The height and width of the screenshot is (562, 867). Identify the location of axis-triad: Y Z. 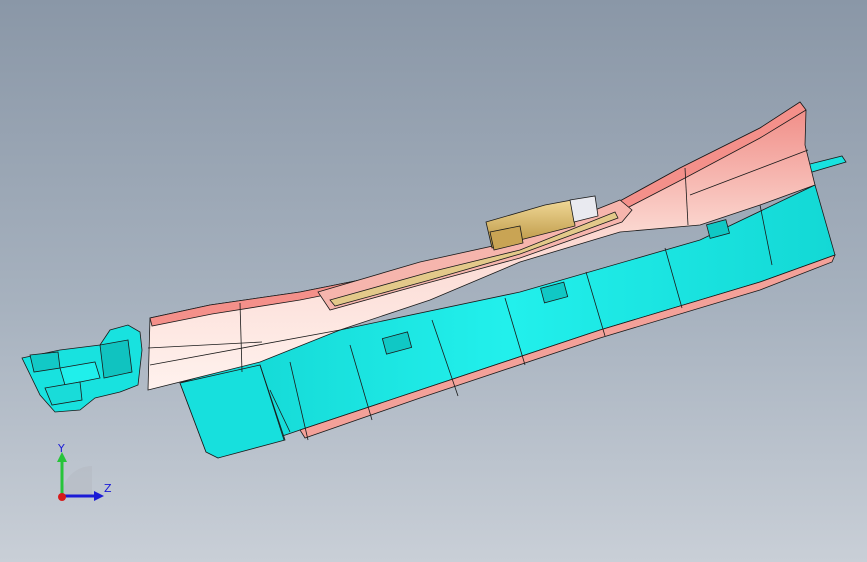
(84, 471).